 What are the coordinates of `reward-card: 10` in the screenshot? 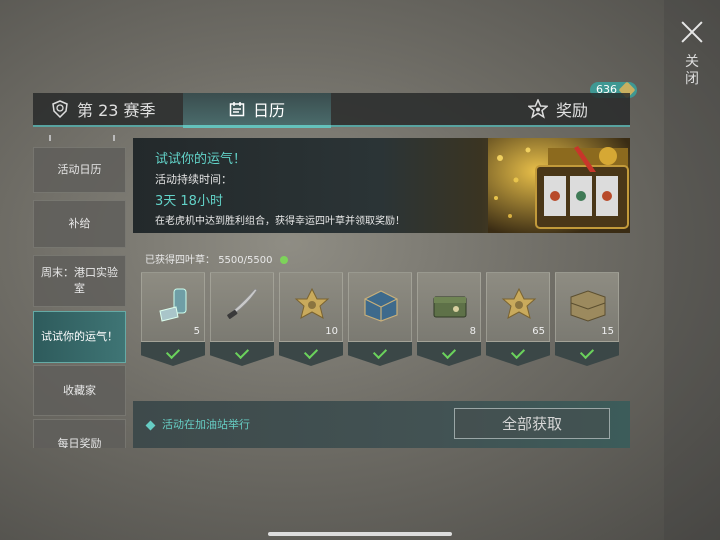 It's located at (311, 319).